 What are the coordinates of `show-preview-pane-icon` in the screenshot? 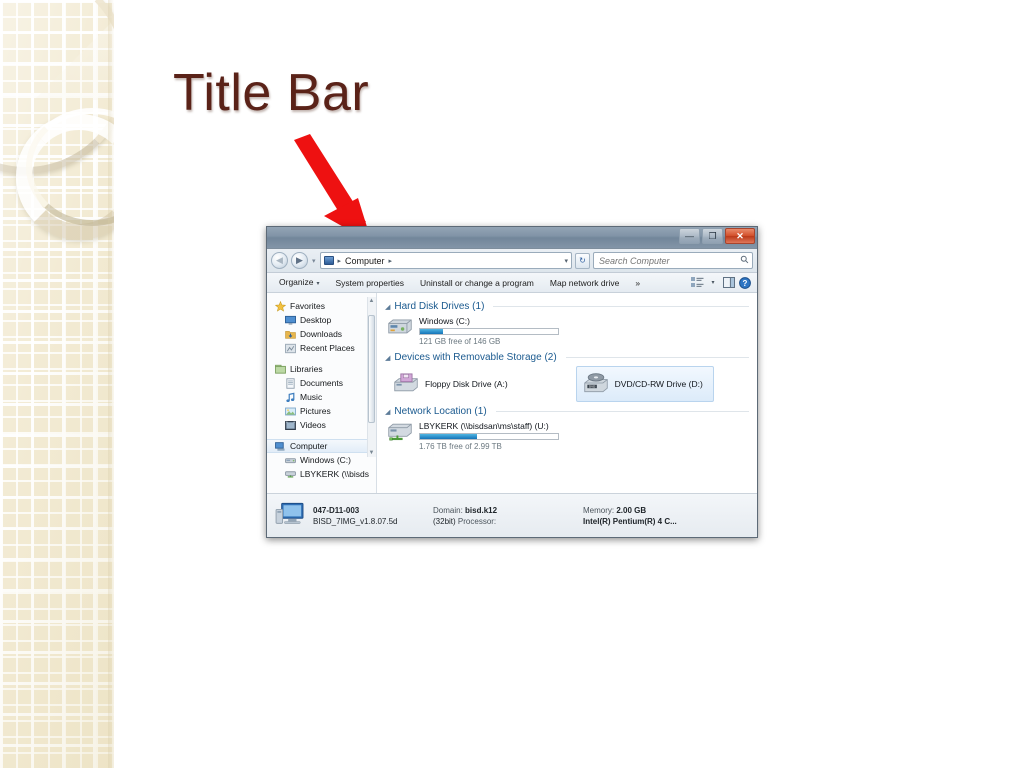 It's located at (729, 283).